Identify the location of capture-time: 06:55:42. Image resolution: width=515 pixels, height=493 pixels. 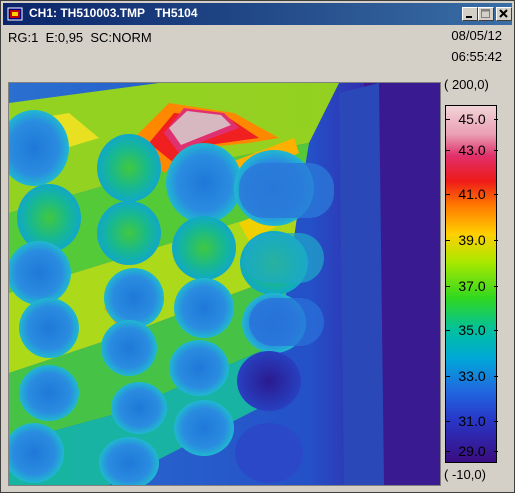
(476, 56).